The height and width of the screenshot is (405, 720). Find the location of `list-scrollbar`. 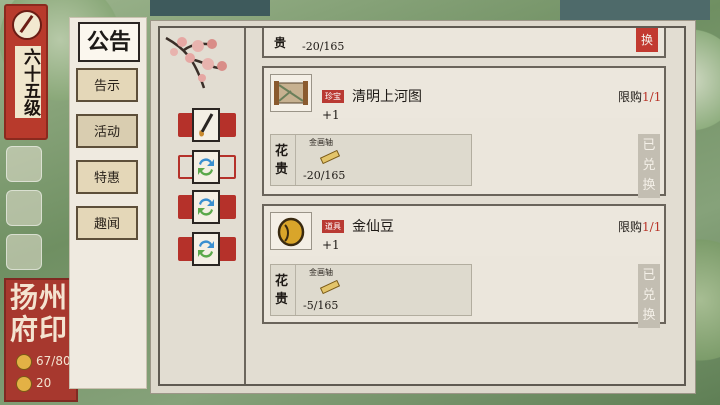

list-scrollbar is located at coordinates (674, 202).